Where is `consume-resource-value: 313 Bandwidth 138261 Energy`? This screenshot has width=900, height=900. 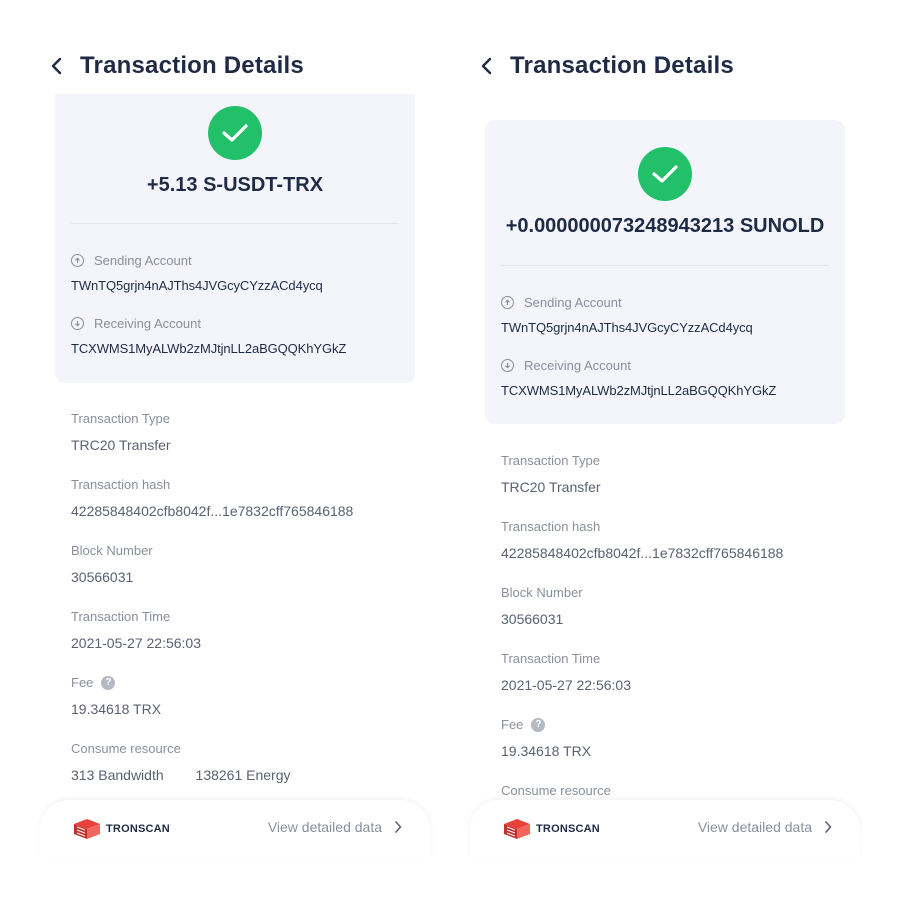
consume-resource-value: 313 Bandwidth 138261 Energy is located at coordinates (181, 775).